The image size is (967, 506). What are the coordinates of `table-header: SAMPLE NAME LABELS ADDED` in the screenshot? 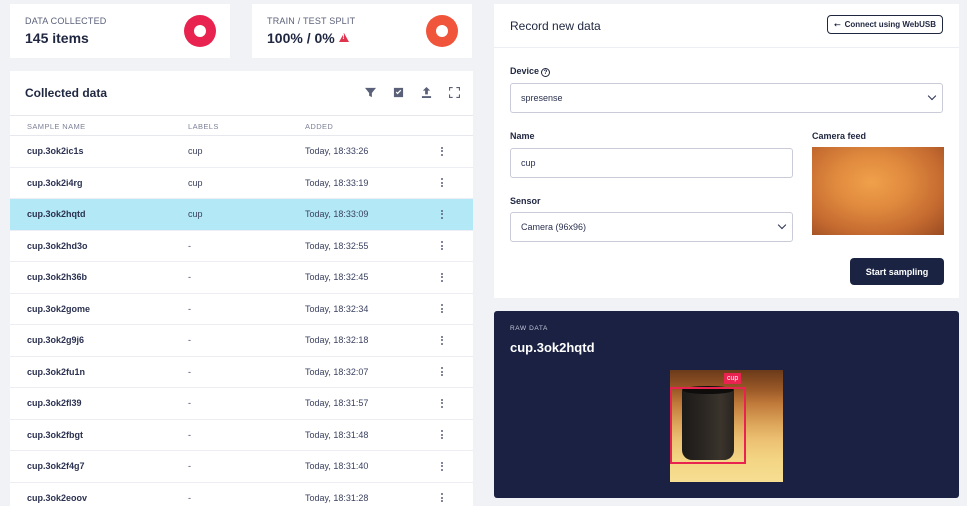 It's located at (241, 125).